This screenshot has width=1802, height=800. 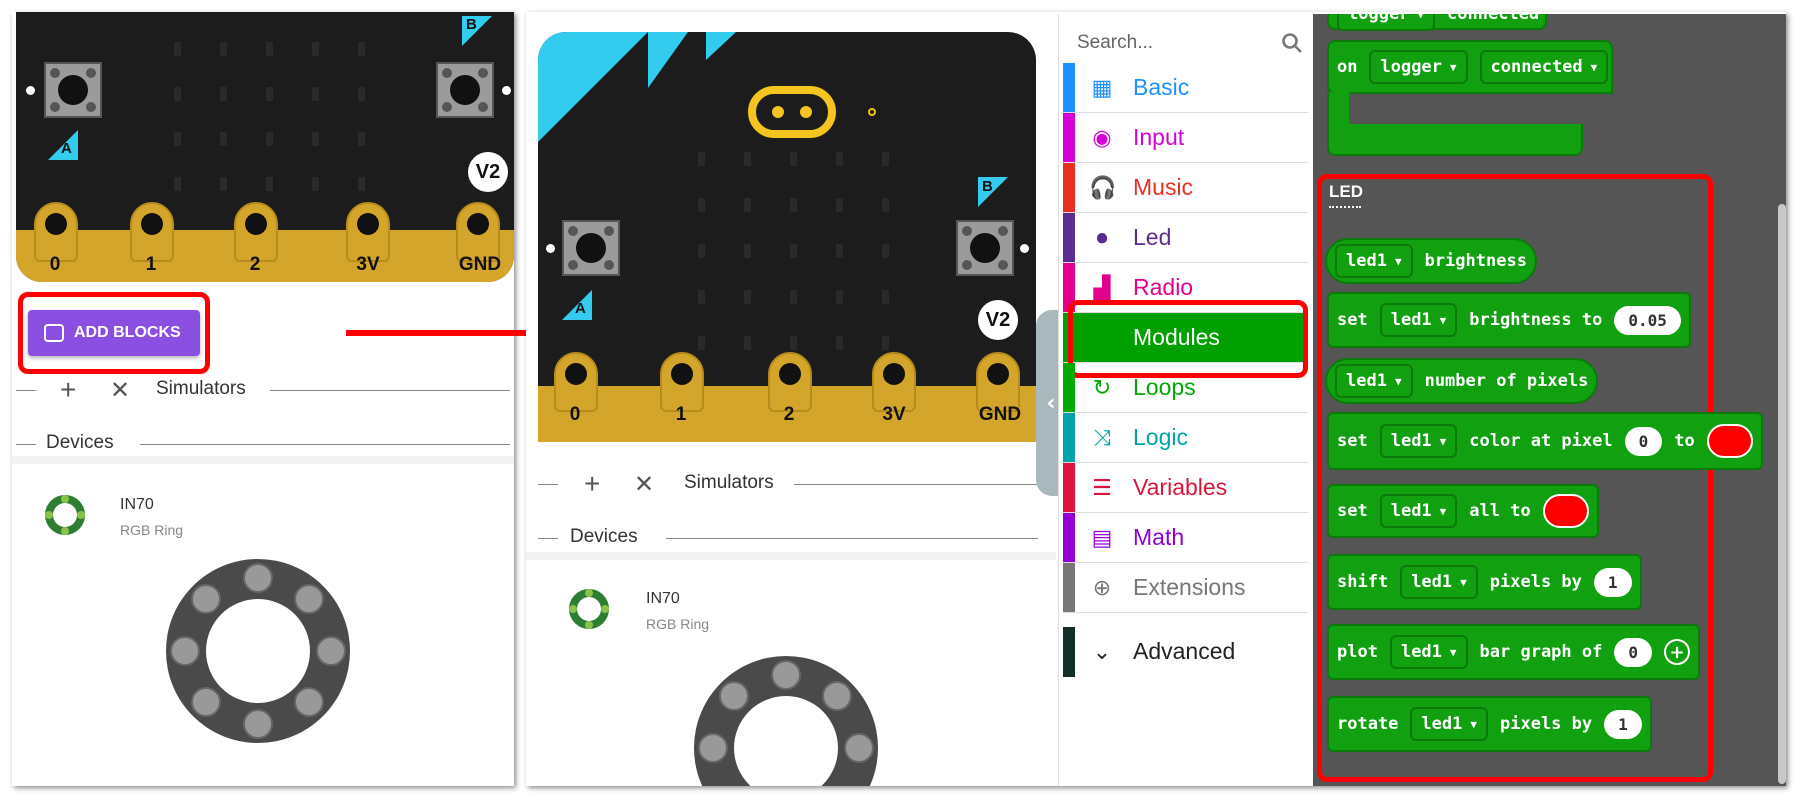 What do you see at coordinates (506, 90) in the screenshot?
I see `side-dot` at bounding box center [506, 90].